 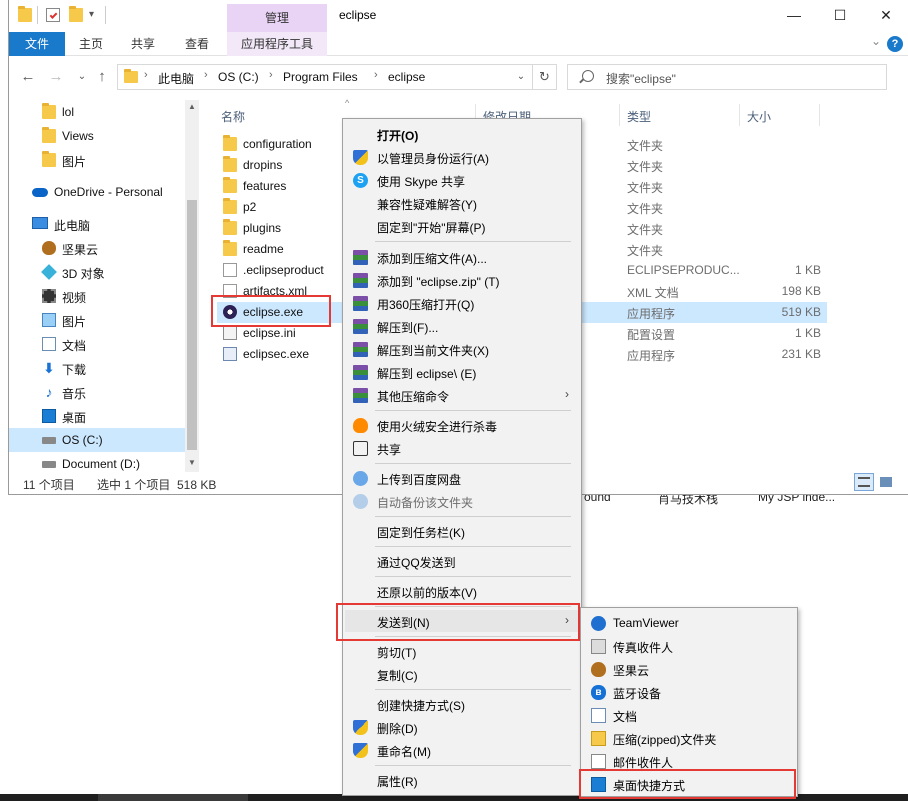 What do you see at coordinates (462, 395) in the screenshot?
I see `menu-item-more-zip: 其他压缩命令 ›` at bounding box center [462, 395].